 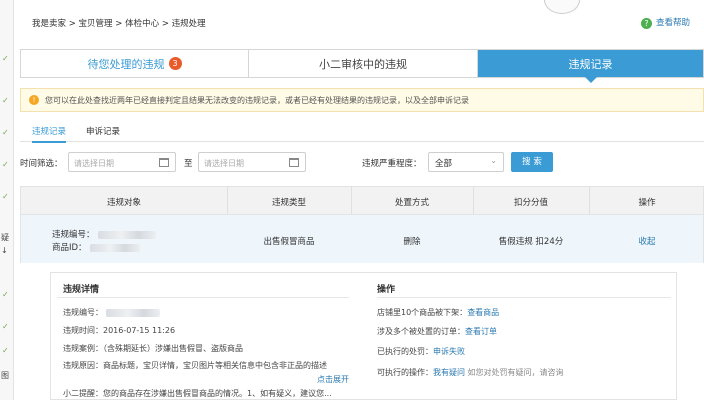 I want to click on action-text: 店铺里10个商品被下架：, so click(x=422, y=312).